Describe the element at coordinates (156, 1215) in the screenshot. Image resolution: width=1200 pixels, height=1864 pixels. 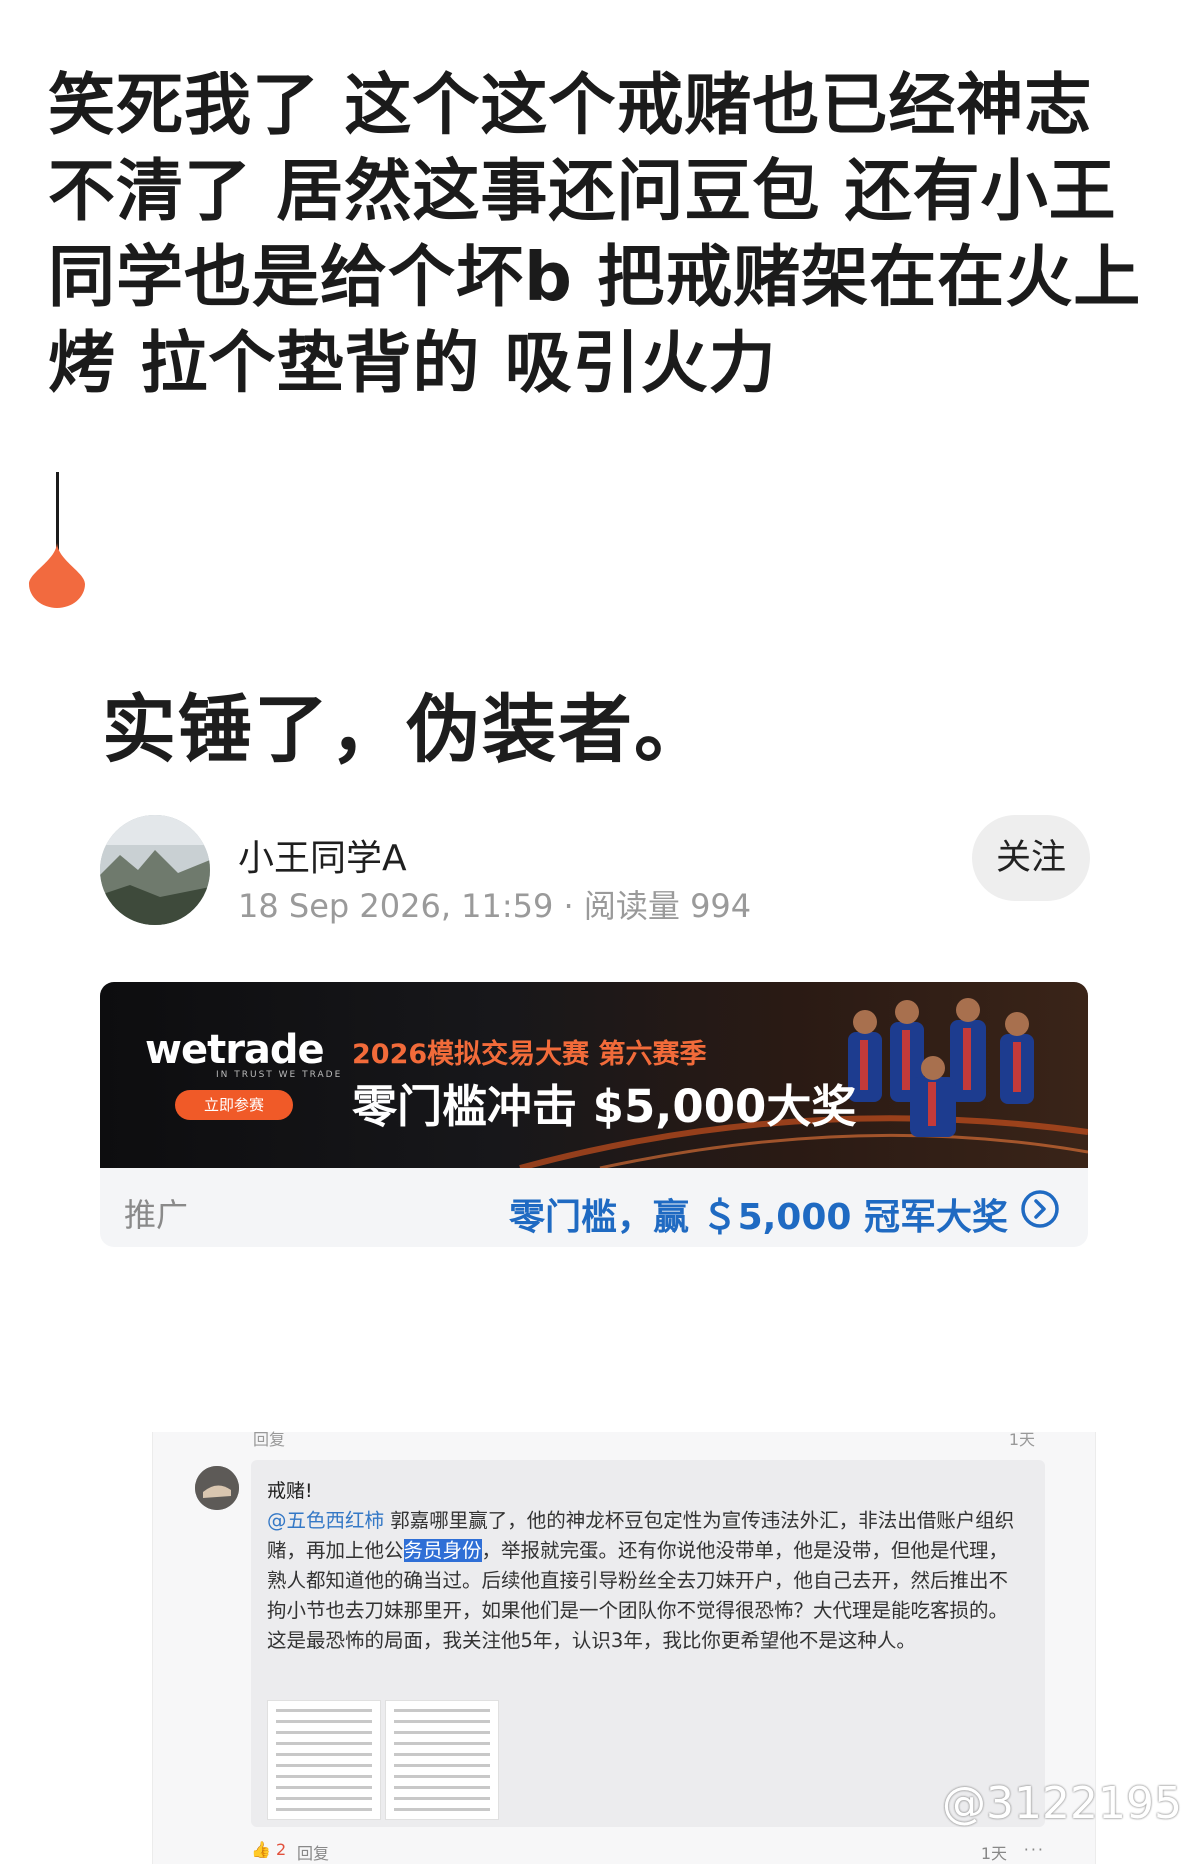
I see `ad-label: 推广` at that location.